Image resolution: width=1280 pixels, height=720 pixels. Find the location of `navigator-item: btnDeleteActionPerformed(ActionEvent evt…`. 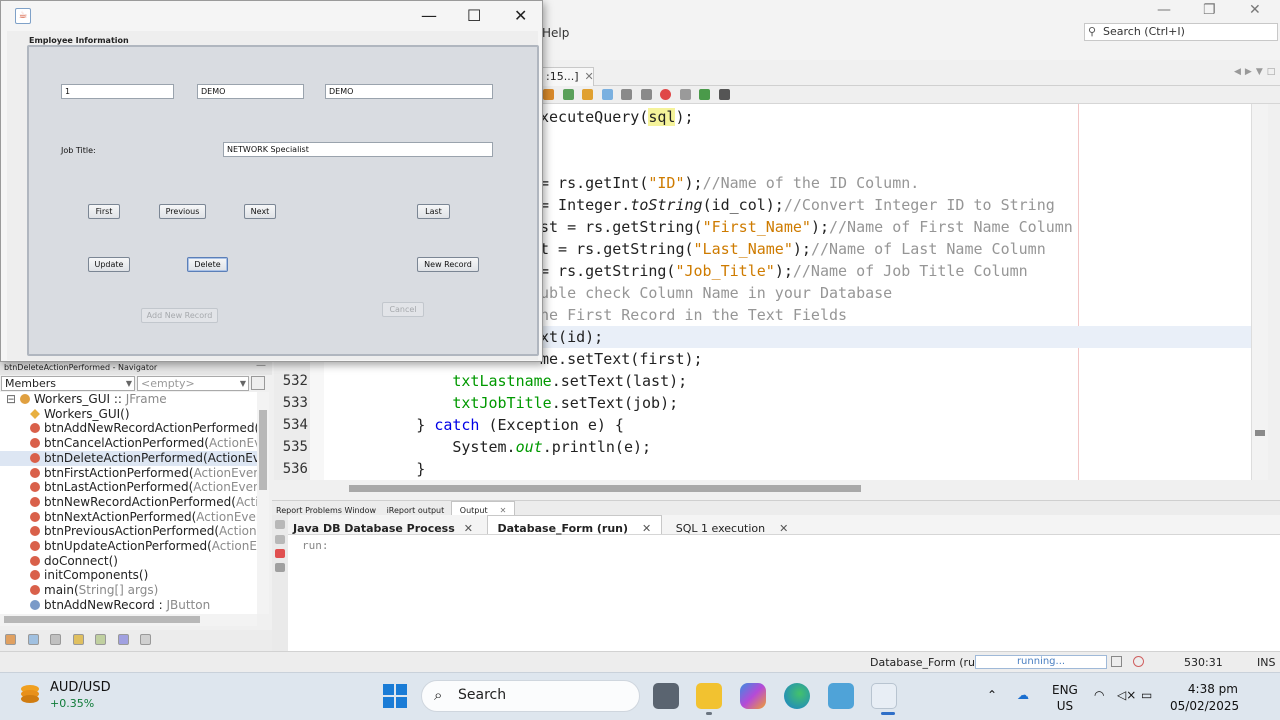

navigator-item: btnDeleteActionPerformed(ActionEvent evt… is located at coordinates (128, 458).